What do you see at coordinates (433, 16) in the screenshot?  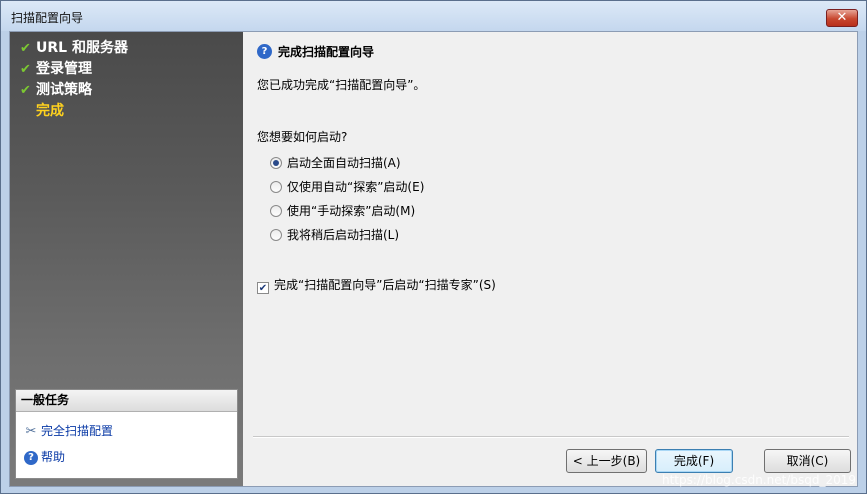 I see `title-bar: 扫描配置向导 ✕` at bounding box center [433, 16].